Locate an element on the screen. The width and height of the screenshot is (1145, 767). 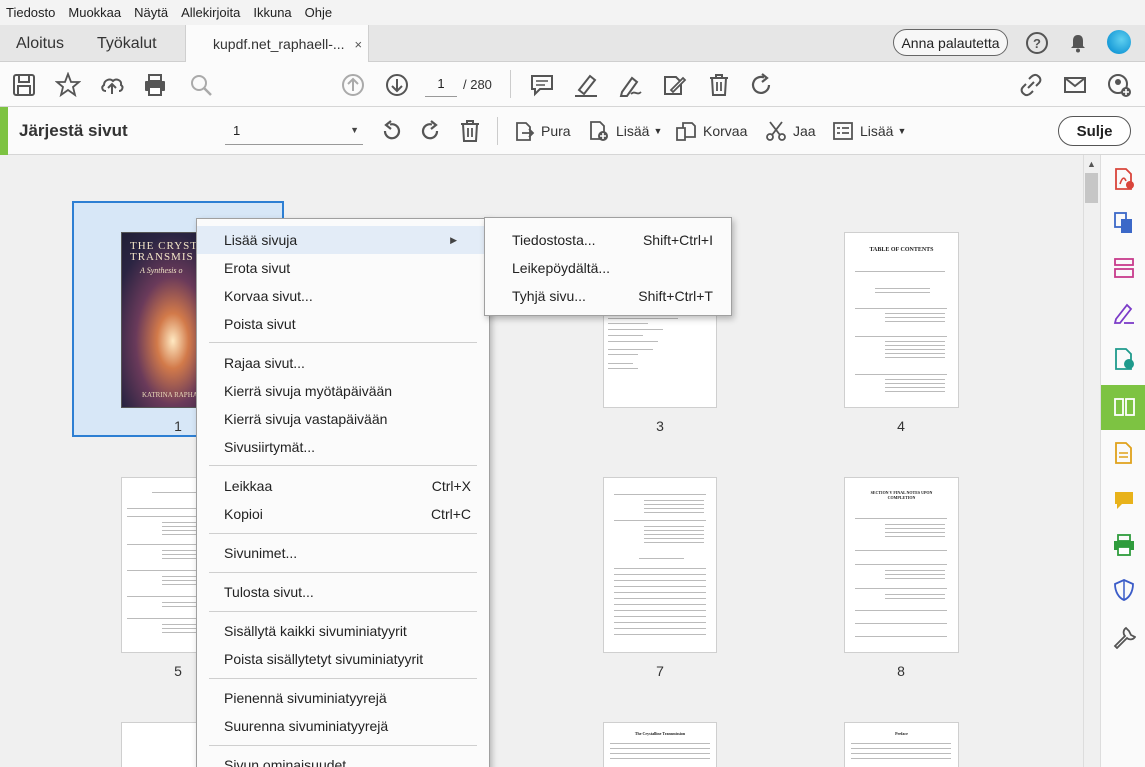
add-user-icon is located at coordinates (1119, 85).